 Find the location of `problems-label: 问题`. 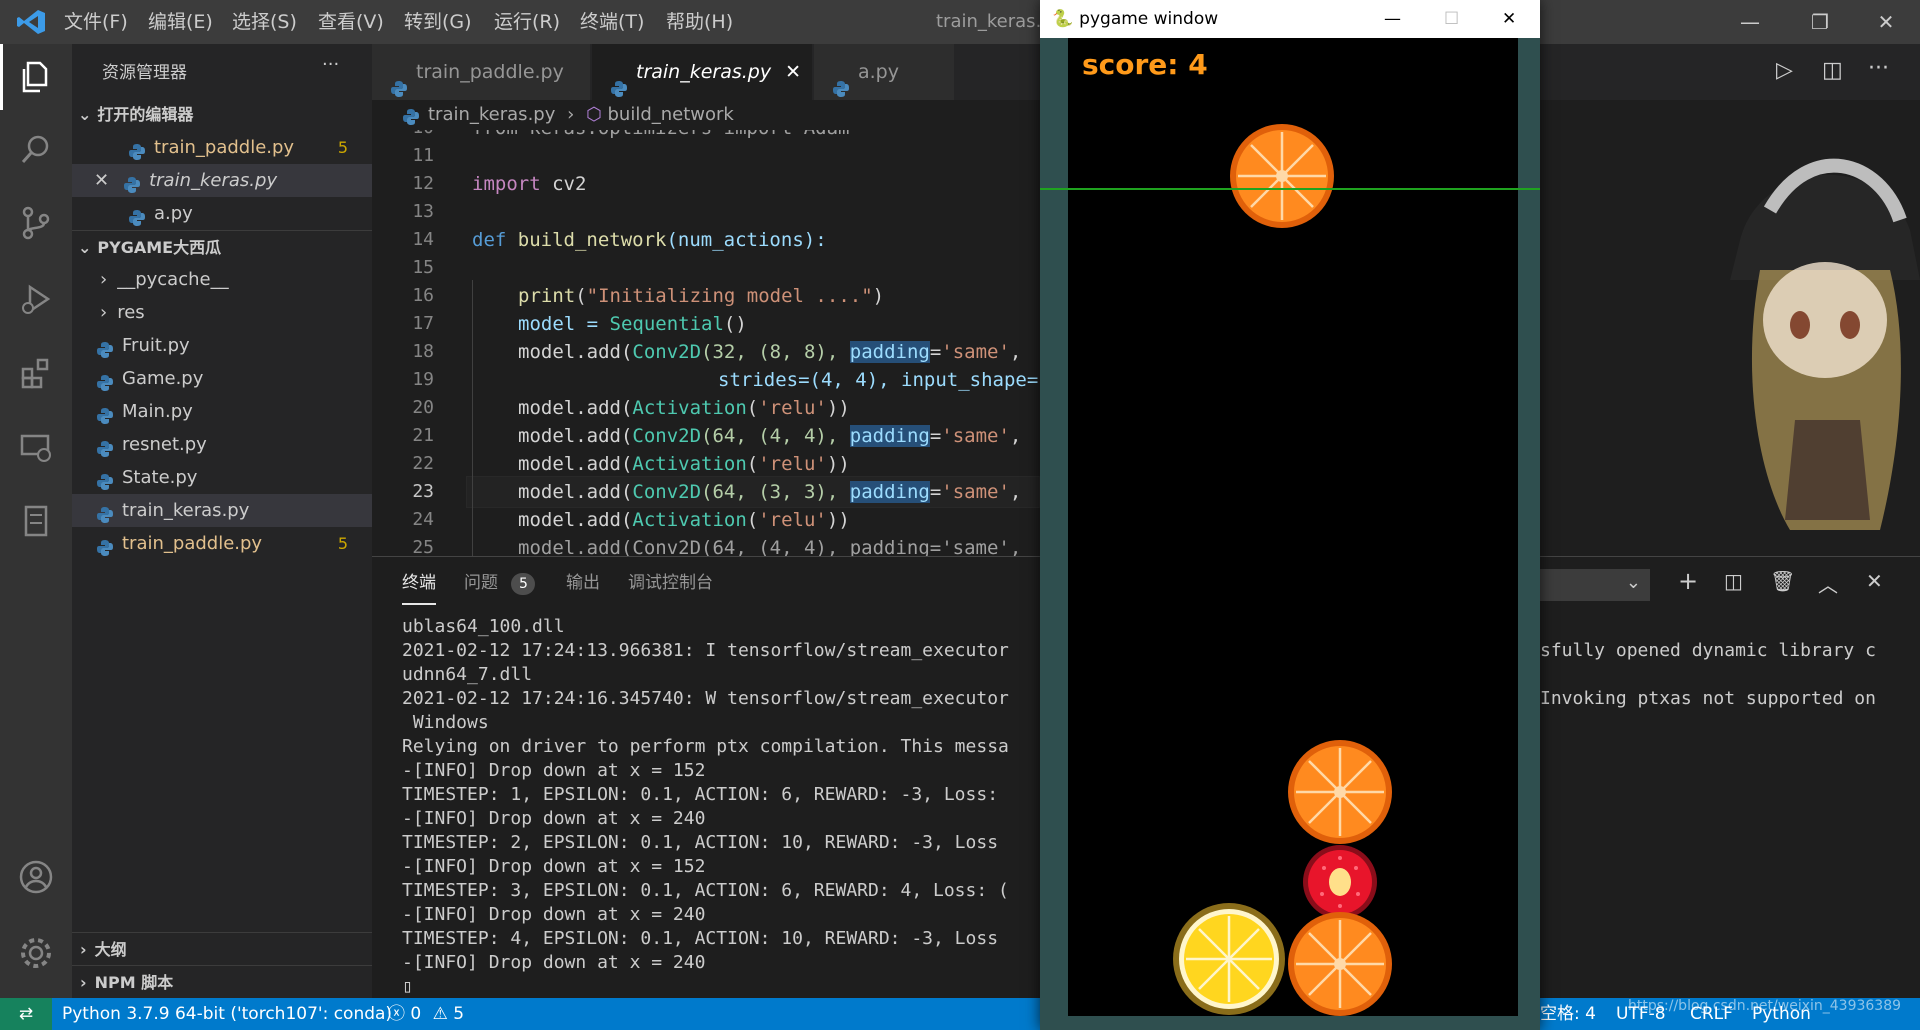

problems-label: 问题 is located at coordinates (481, 583).